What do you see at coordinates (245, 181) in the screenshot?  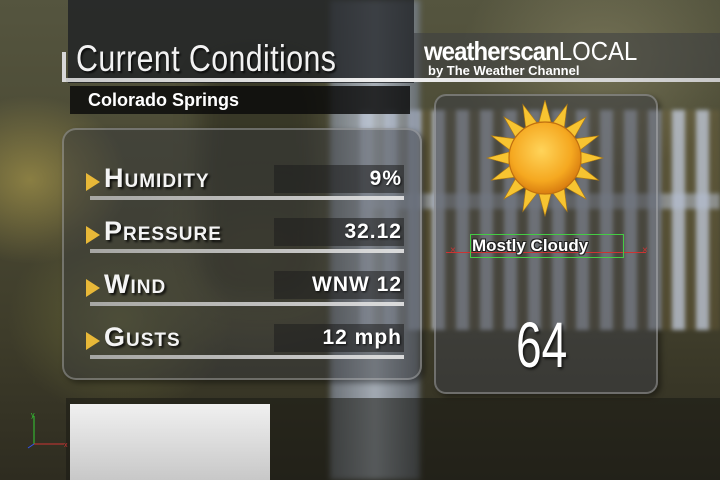 I see `condition-row-humidity: Humidity 9%` at bounding box center [245, 181].